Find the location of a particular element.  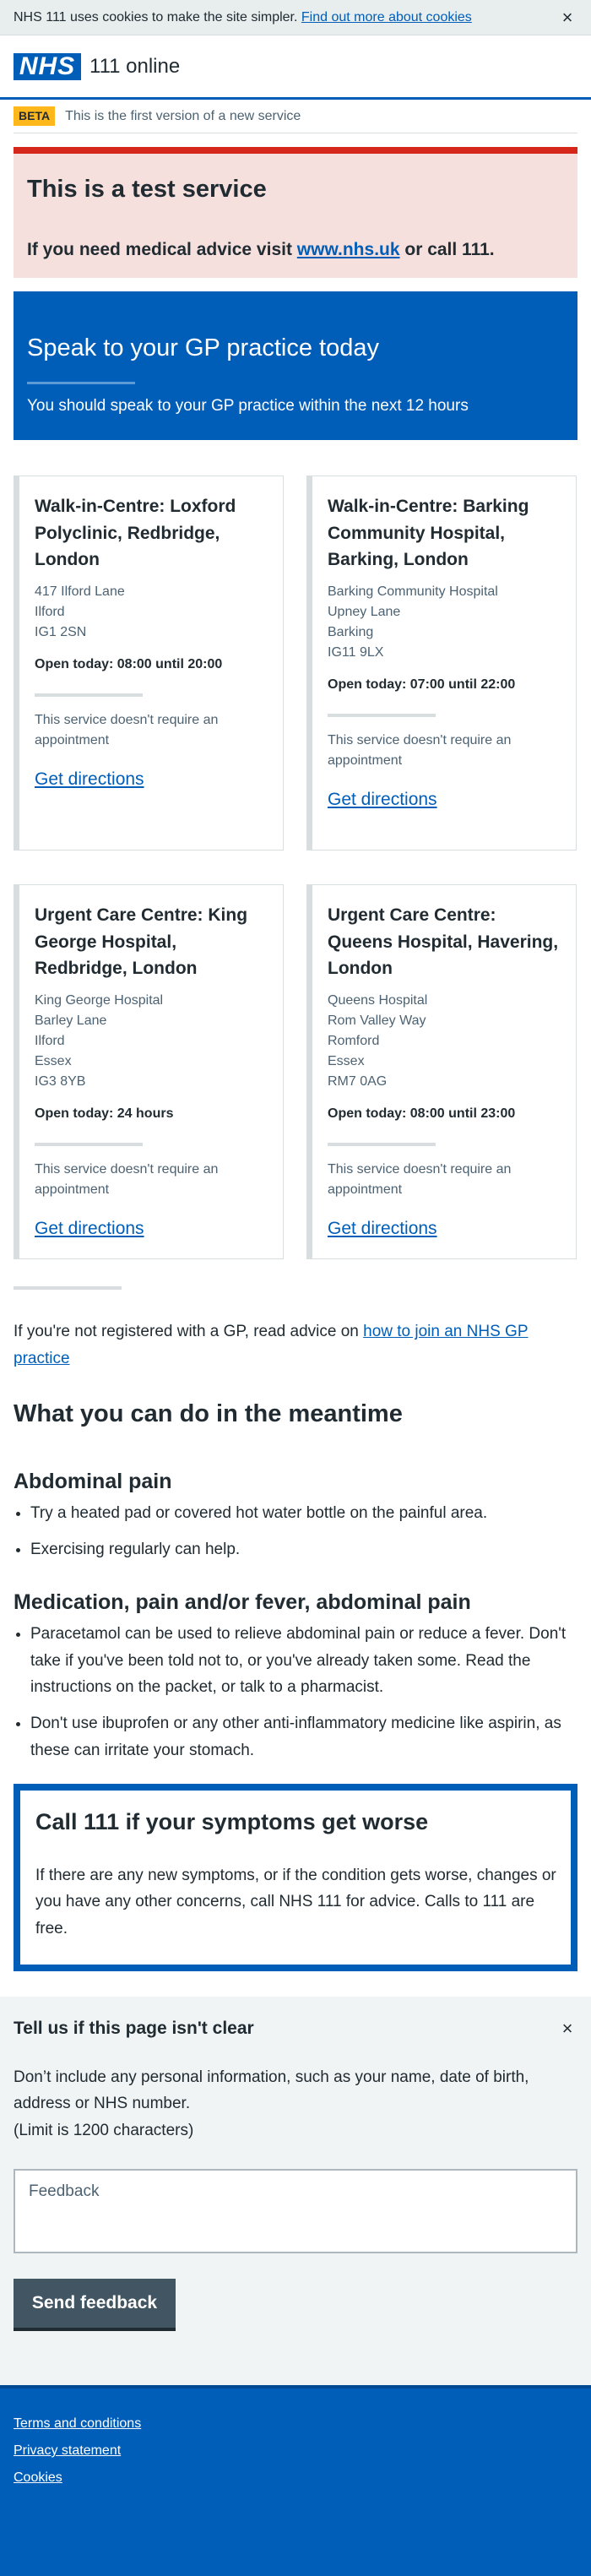

address-line: IG3 8YB is located at coordinates (61, 1081).